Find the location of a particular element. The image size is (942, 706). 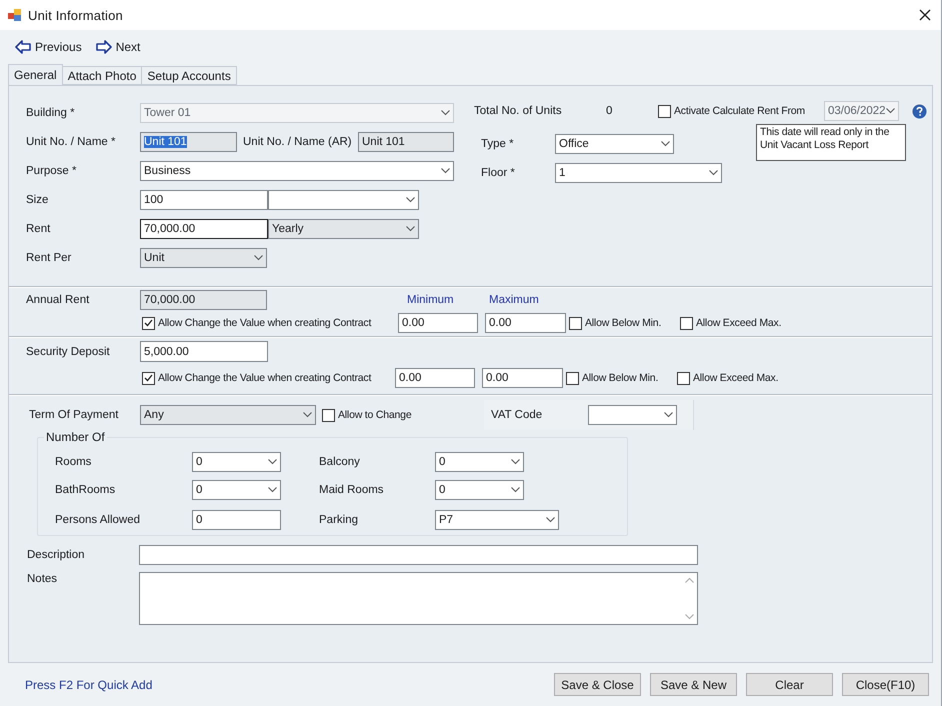

field-label: Size is located at coordinates (37, 200).